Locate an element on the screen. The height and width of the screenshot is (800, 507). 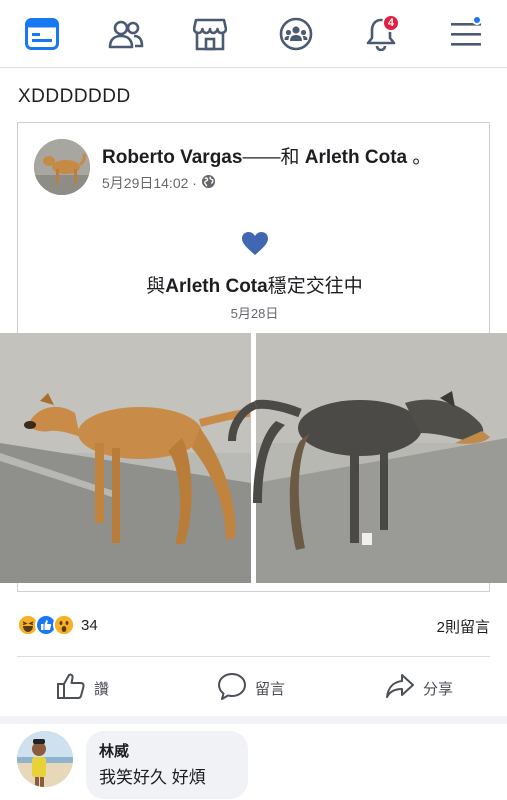
author-name: Roberto Vargas is located at coordinates (172, 157).